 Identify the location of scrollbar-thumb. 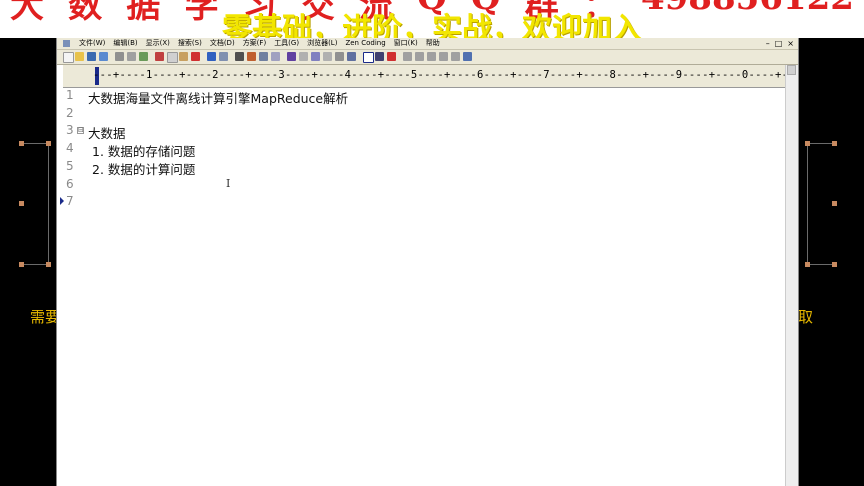
(791, 70).